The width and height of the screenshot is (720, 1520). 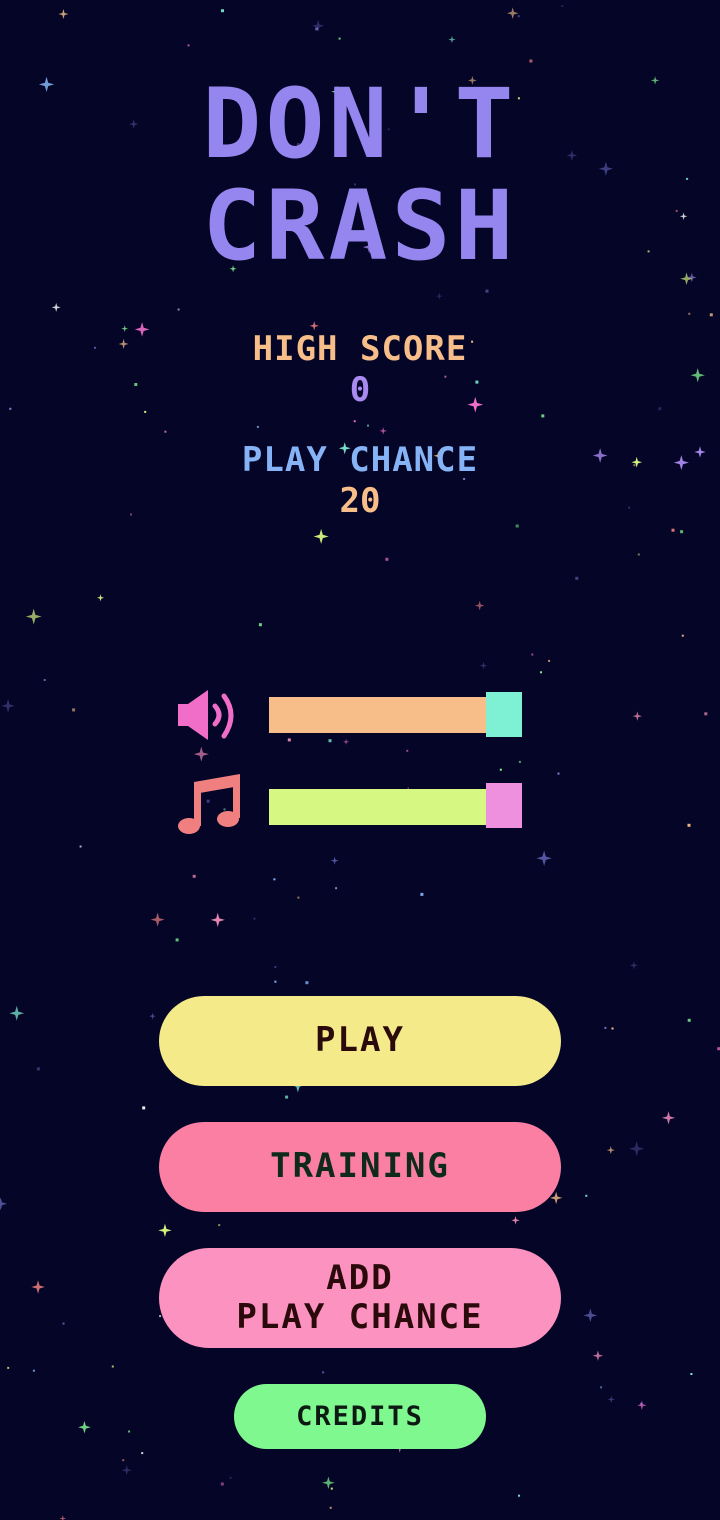 I want to click on high-score-value: 0, so click(x=360, y=390).